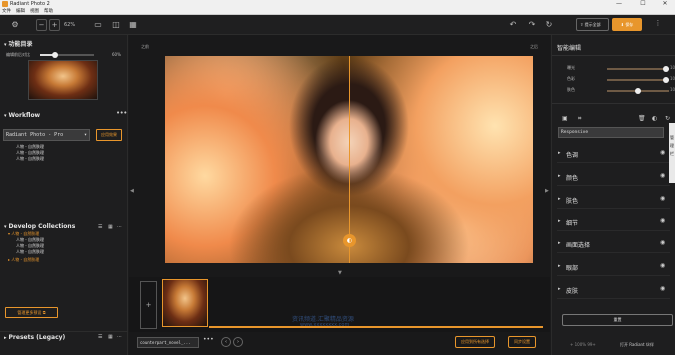 The image size is (675, 355). Describe the element at coordinates (613, 154) in the screenshot. I see `category-tone: ▸ 色调 ◉` at that location.